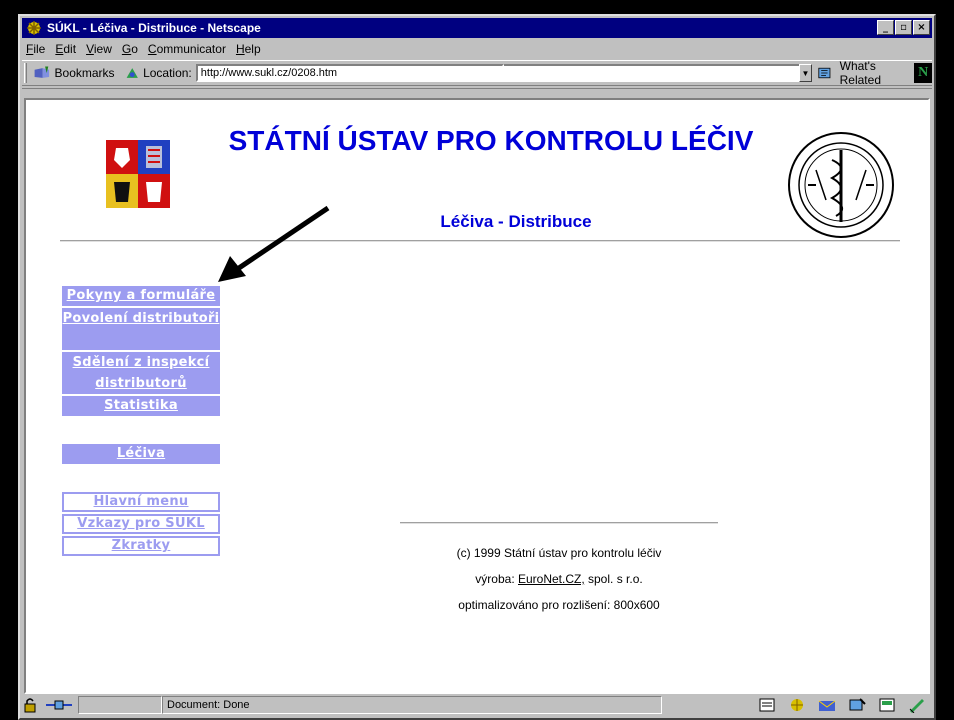  Describe the element at coordinates (131, 49) in the screenshot. I see `menu-go: Go` at that location.